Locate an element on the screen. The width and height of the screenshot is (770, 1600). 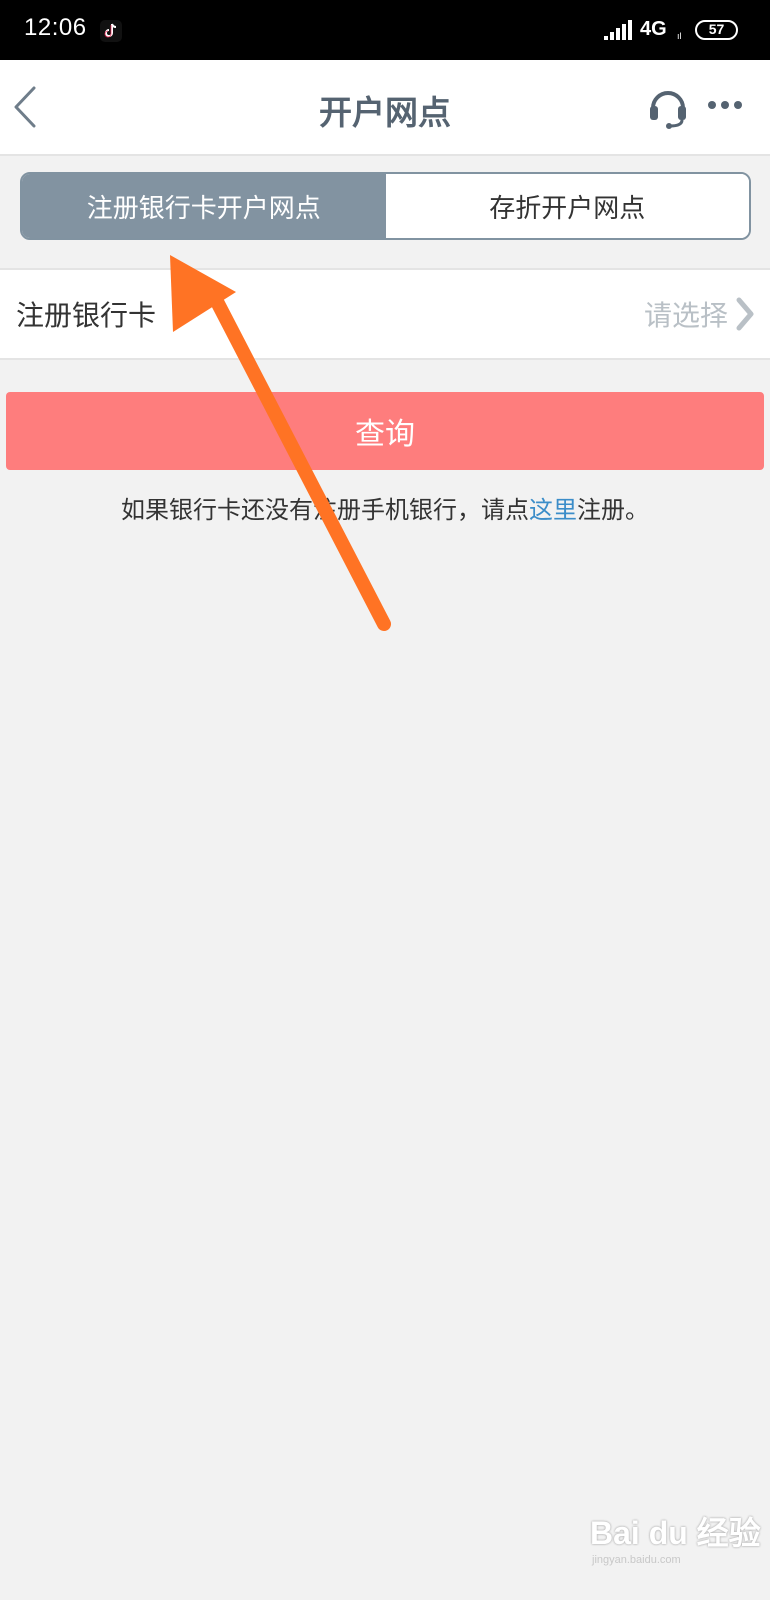
watermark-url: jingyan.baidu.com is located at coordinates (636, 1560).